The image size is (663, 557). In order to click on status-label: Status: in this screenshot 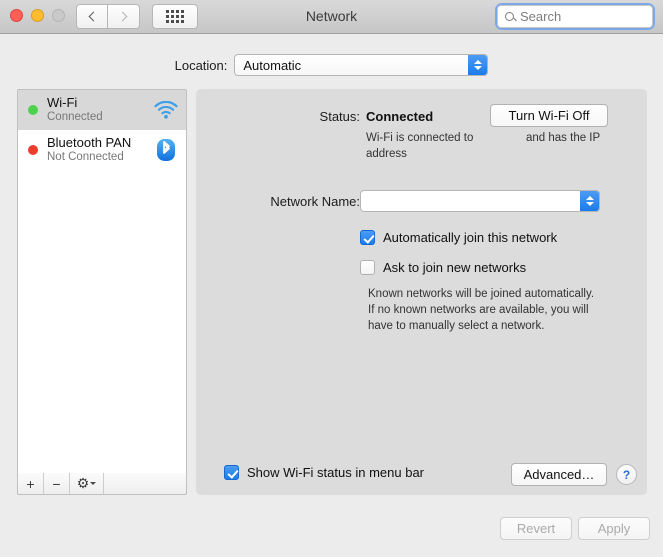, I will do `click(339, 116)`.